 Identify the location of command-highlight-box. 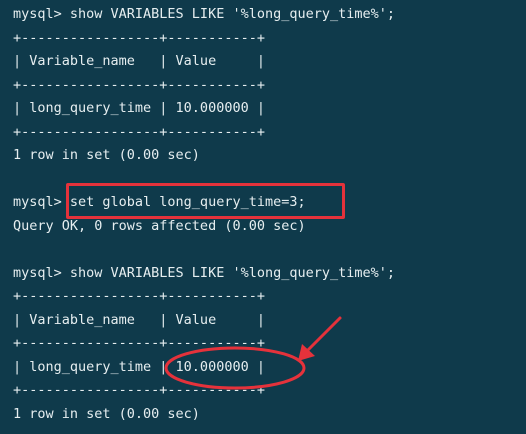
(205, 201).